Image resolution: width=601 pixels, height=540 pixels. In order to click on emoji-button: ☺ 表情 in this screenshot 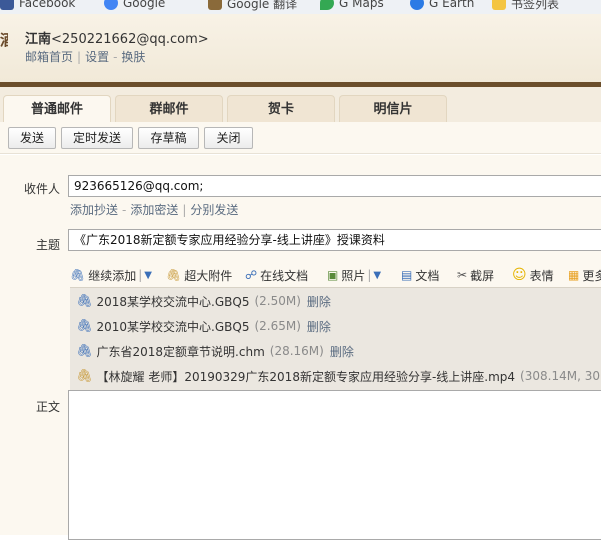, I will do `click(533, 275)`.